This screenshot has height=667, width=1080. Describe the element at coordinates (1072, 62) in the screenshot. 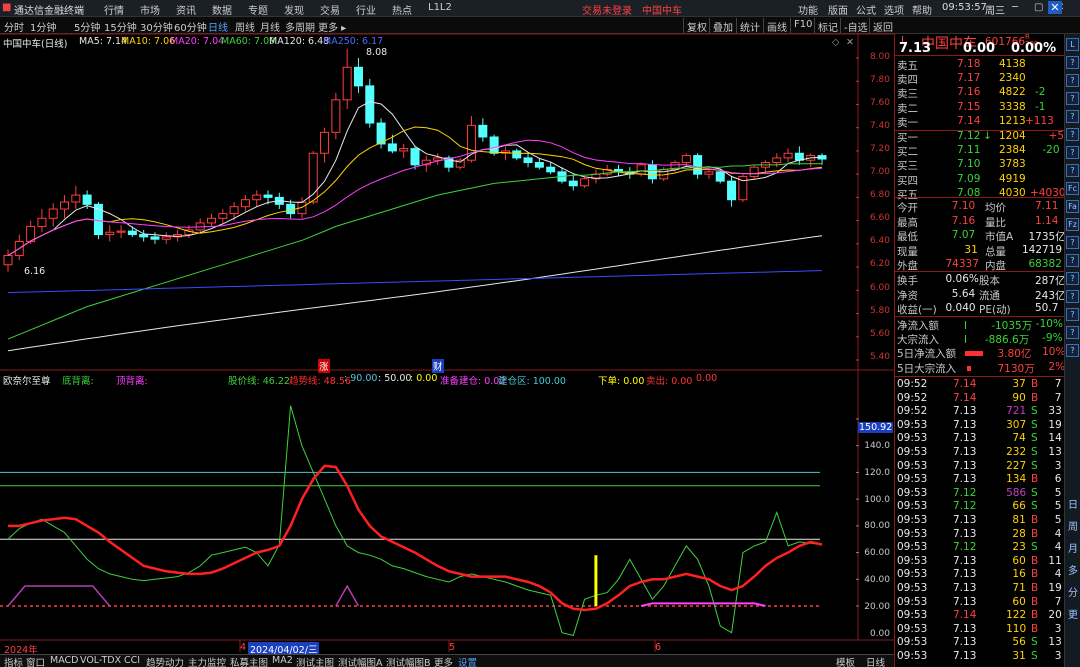

I see `refresh-icon: ?` at that location.